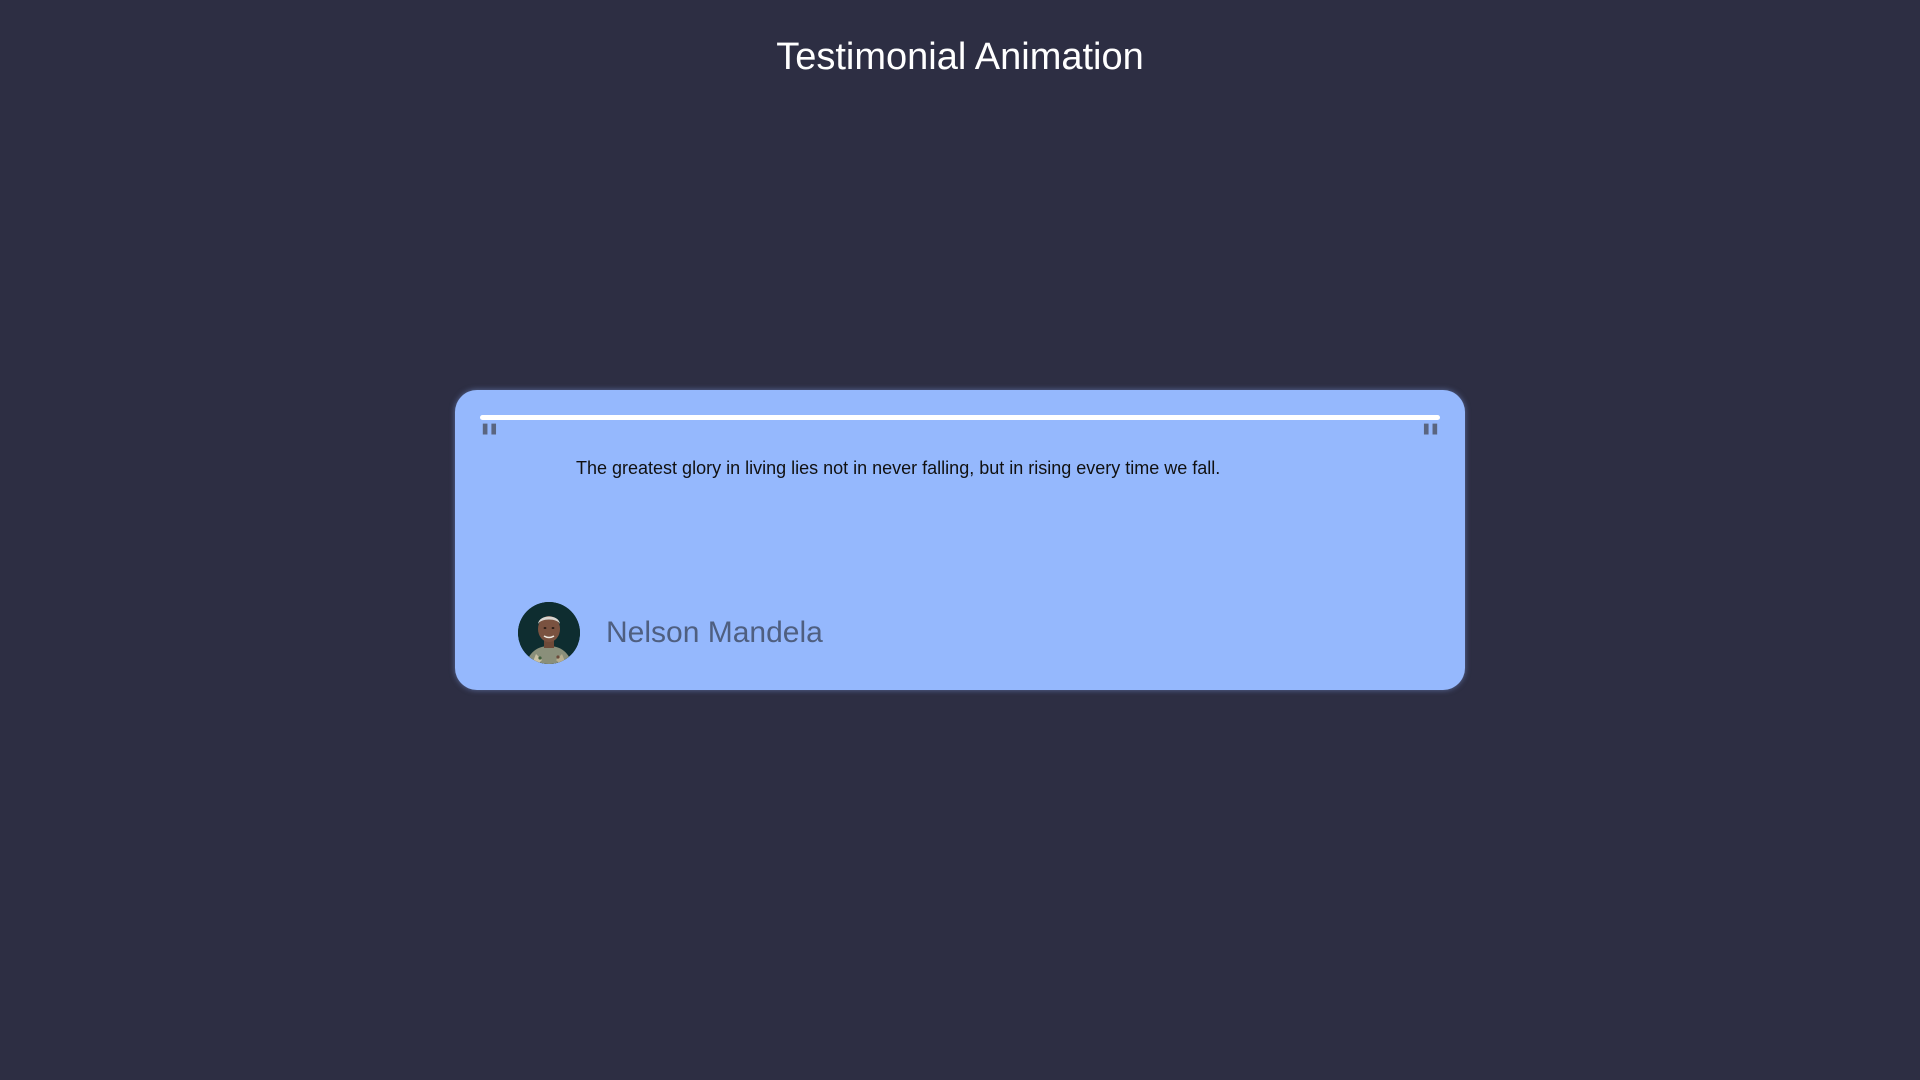  Describe the element at coordinates (489, 440) in the screenshot. I see `quote-open-icon: "` at that location.